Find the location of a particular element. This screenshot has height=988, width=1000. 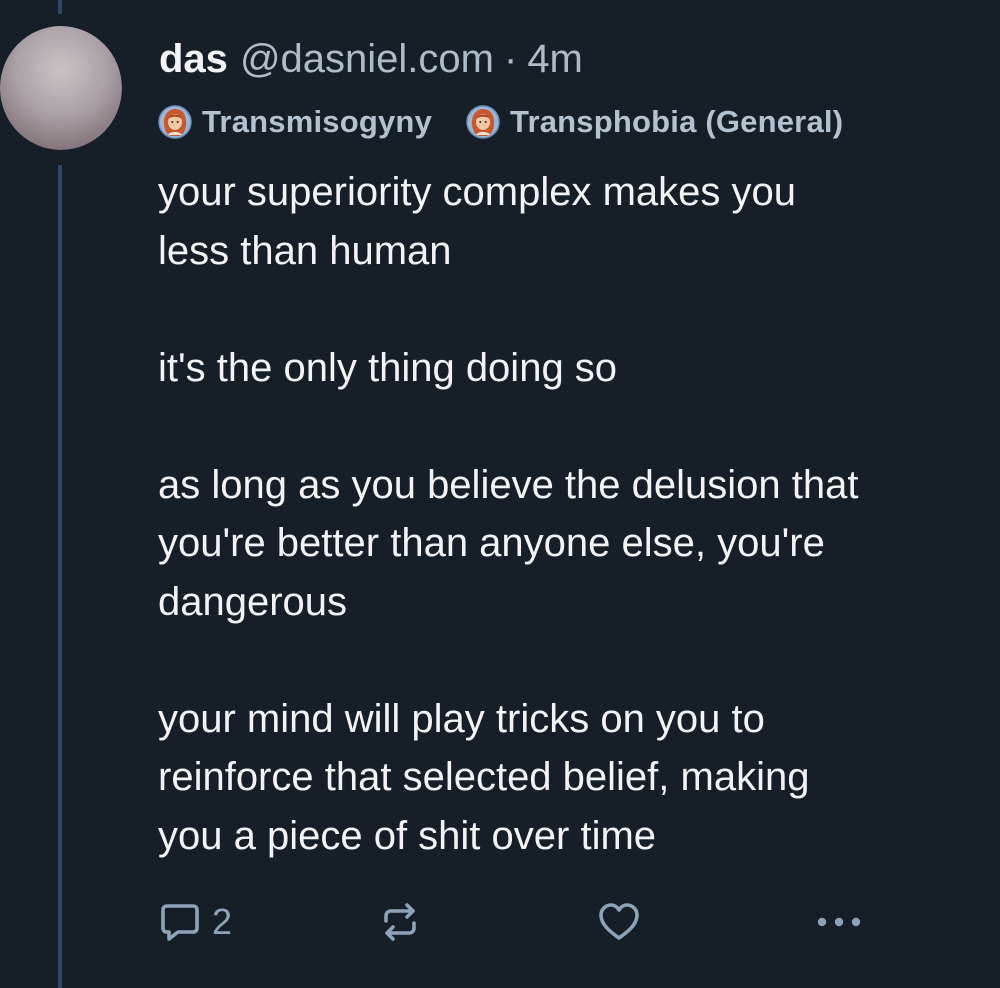

more-icon is located at coordinates (839, 922).